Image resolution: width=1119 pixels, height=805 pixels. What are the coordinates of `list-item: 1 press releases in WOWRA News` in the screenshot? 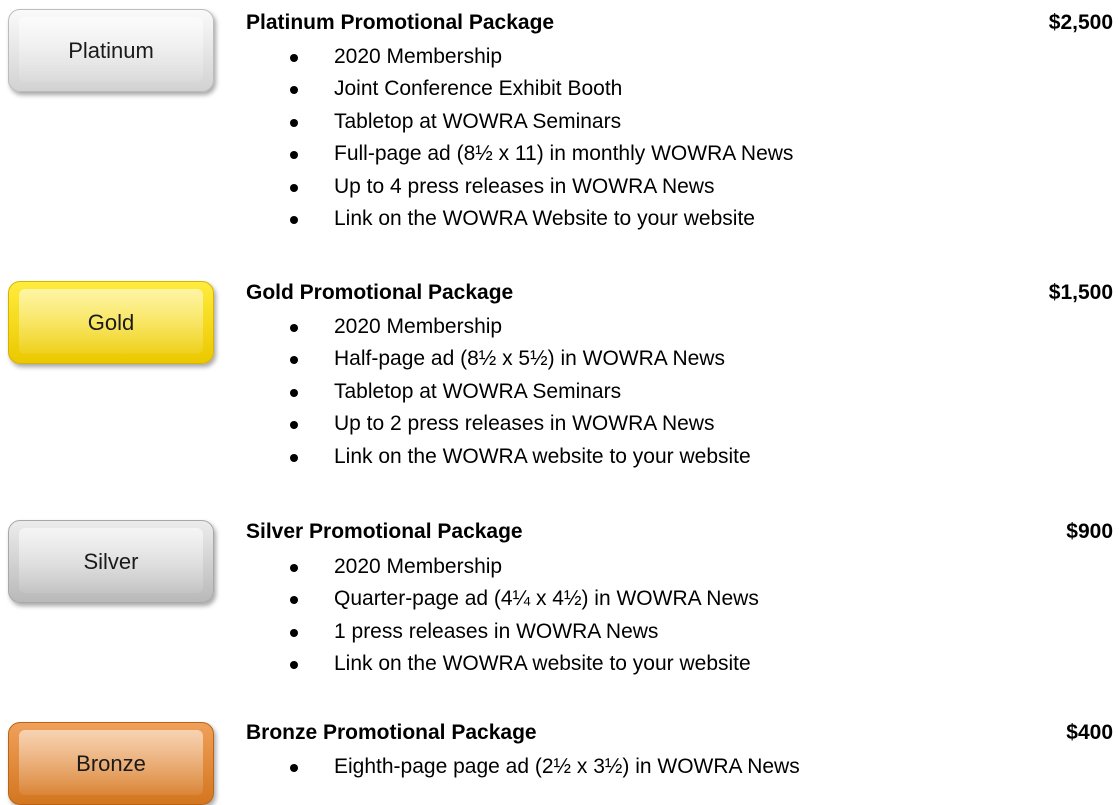 It's located at (379, 632).